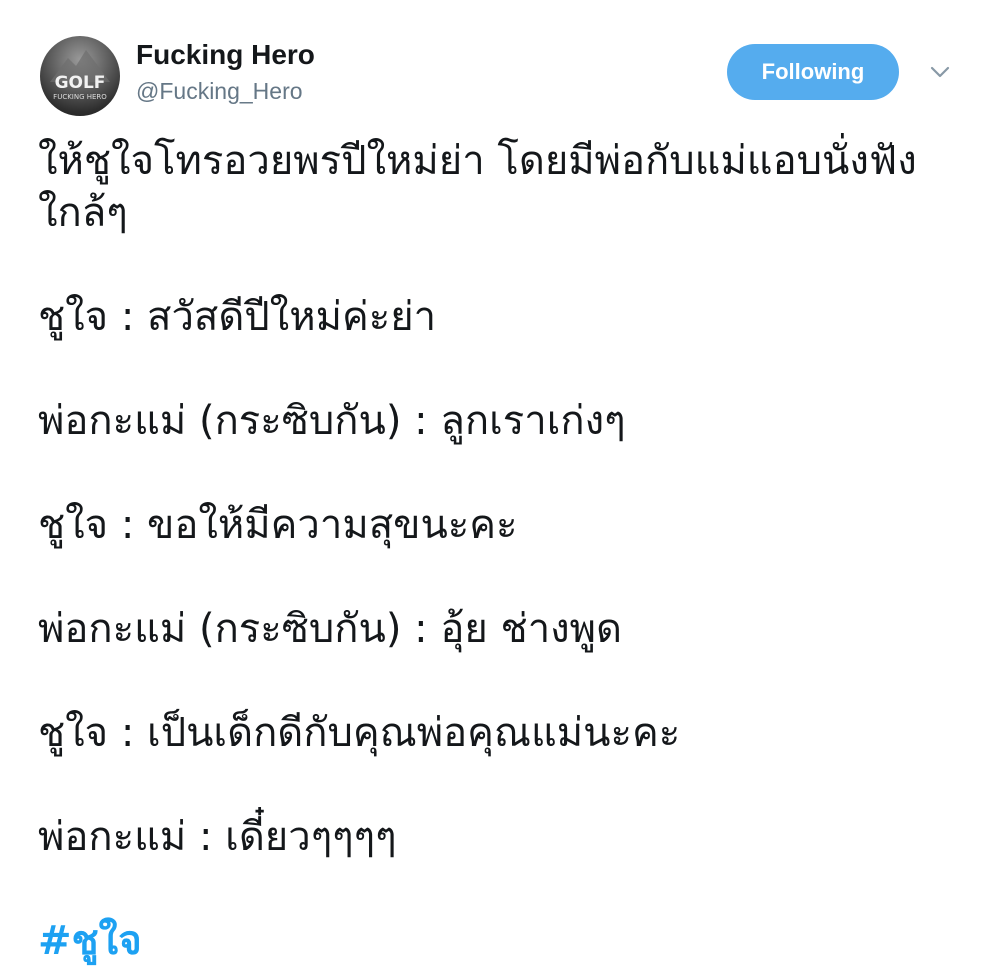 Image resolution: width=1000 pixels, height=979 pixels. What do you see at coordinates (80, 83) in the screenshot?
I see `avatar-text-top: GOLF` at bounding box center [80, 83].